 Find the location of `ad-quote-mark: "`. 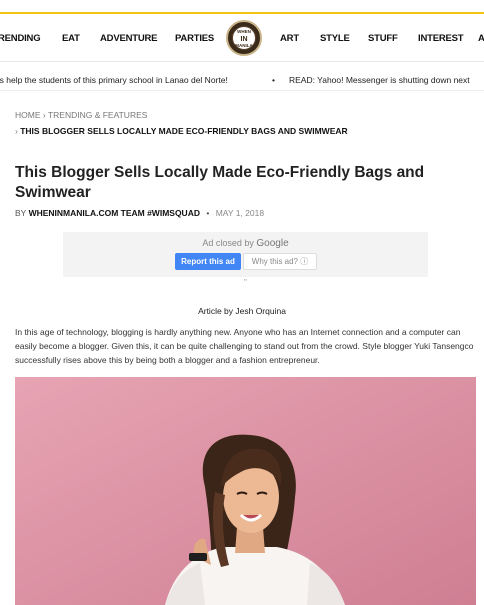

ad-quote-mark: " is located at coordinates (245, 282).